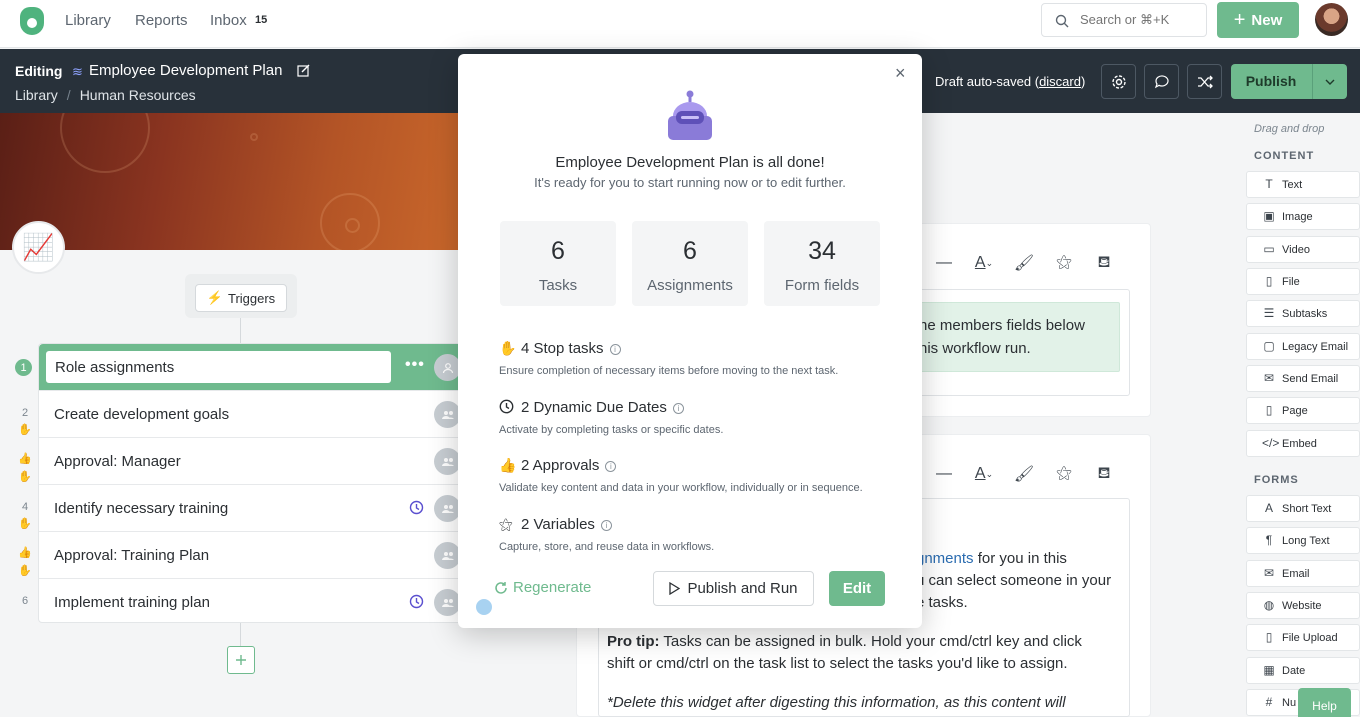 The height and width of the screenshot is (717, 1360). Describe the element at coordinates (251, 602) in the screenshot. I see `task-row: Implement training plan` at that location.